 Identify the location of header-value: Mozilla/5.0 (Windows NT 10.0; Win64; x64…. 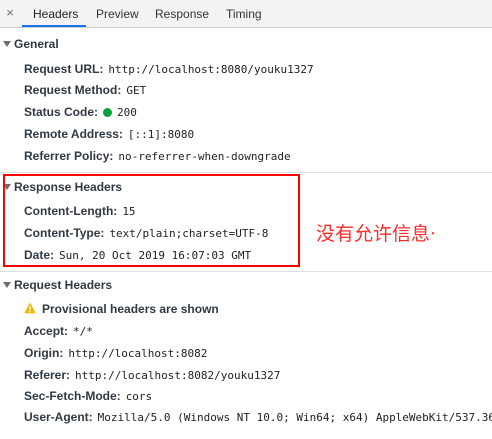
(294, 417).